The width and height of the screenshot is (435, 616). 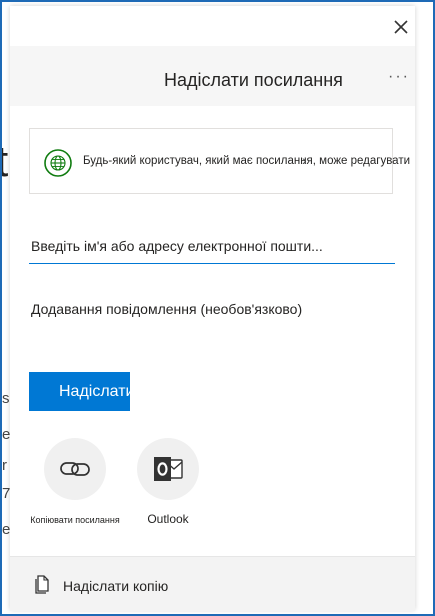 I want to click on recipient-input, so click(x=212, y=246).